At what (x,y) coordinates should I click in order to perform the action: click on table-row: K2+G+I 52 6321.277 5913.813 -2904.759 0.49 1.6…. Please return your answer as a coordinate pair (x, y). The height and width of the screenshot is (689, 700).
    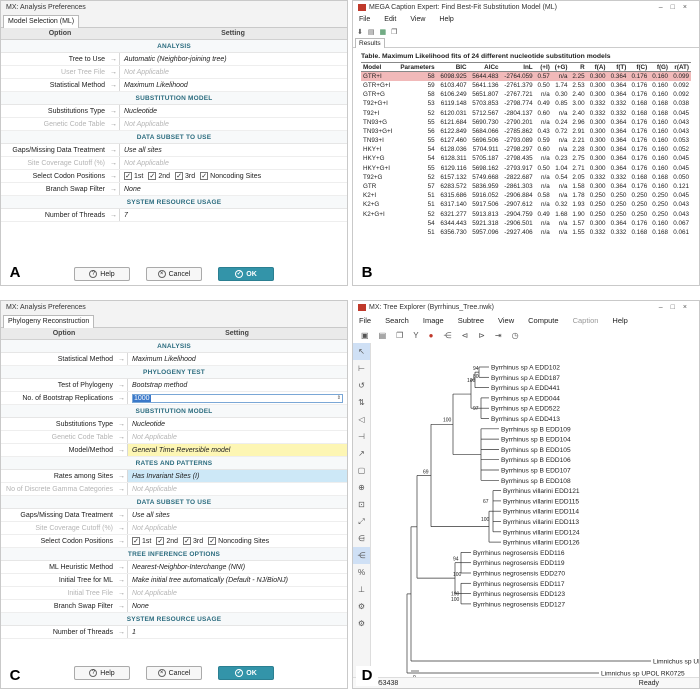
    Looking at the image, I should click on (526, 214).